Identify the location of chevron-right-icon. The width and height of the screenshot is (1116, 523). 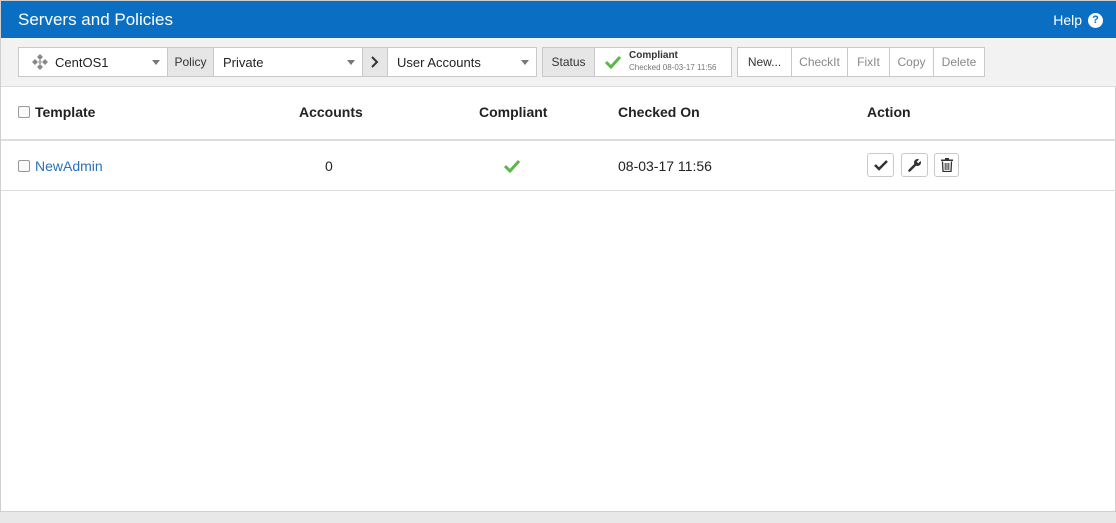
(375, 62).